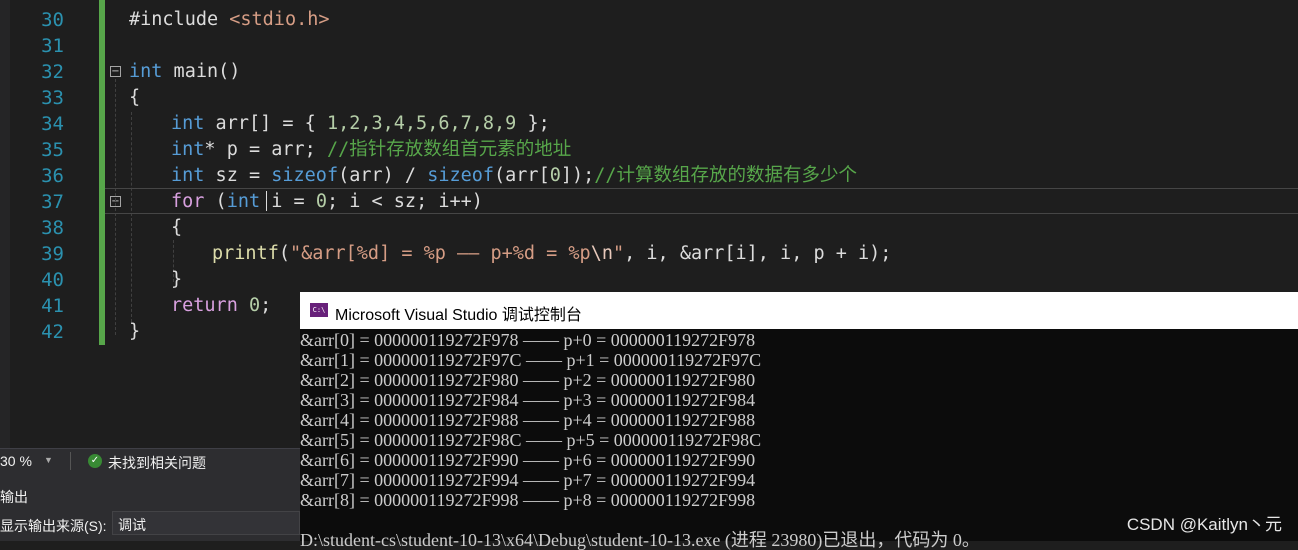 This screenshot has width=1298, height=550. Describe the element at coordinates (371, 149) in the screenshot. I see `code-line-35: int* p = arr; //指针存放数组首元素的地址` at that location.